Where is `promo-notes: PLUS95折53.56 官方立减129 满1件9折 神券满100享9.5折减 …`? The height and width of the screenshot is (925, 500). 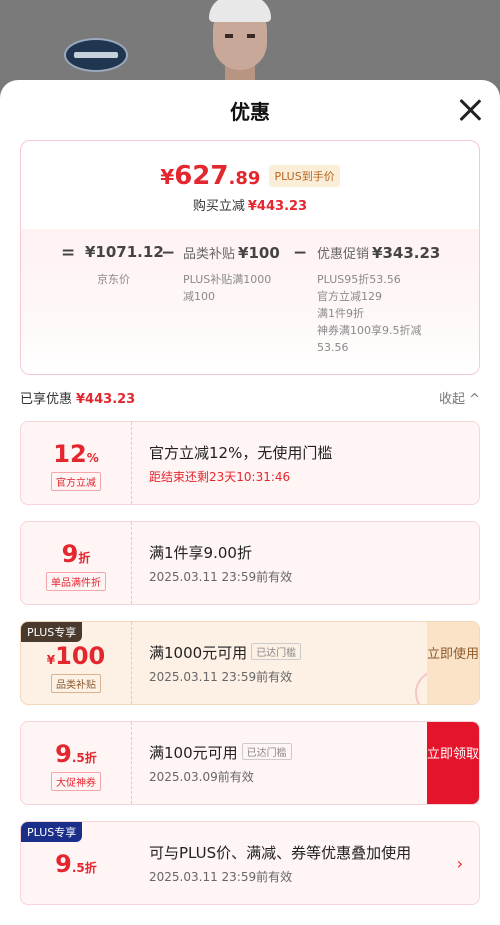
promo-notes: PLUS95折53.56 官方立减129 满1件9折 神券满100享9.5折减 … is located at coordinates (369, 313).